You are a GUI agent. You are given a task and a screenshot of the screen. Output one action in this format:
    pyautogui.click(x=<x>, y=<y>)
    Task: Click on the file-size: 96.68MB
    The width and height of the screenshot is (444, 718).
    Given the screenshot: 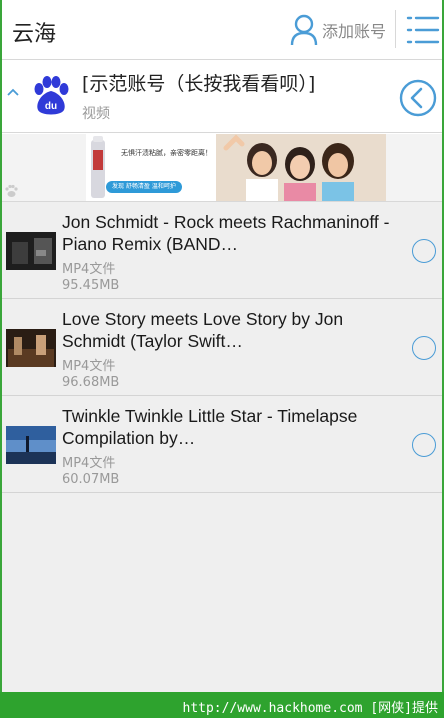 What is the action you would take?
    pyautogui.click(x=91, y=382)
    